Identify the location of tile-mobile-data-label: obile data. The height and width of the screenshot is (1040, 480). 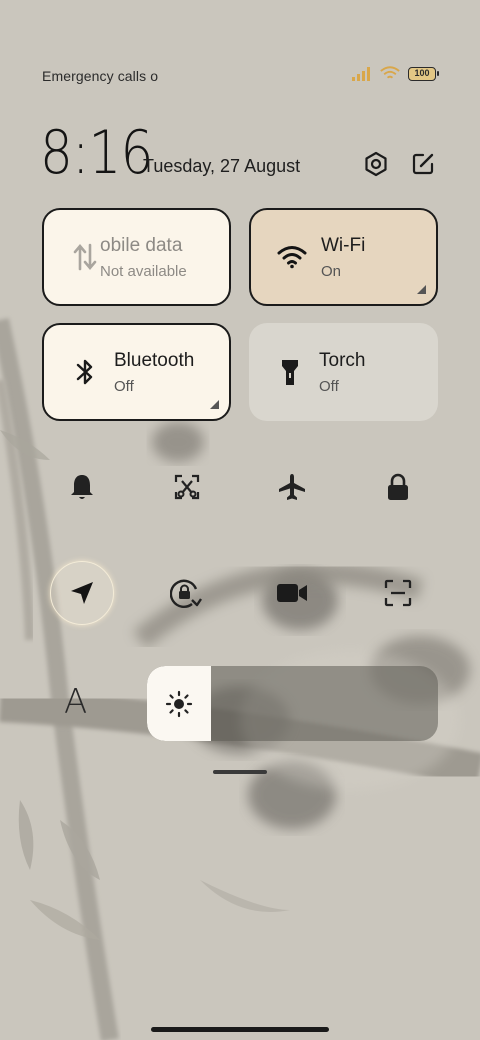
(141, 245).